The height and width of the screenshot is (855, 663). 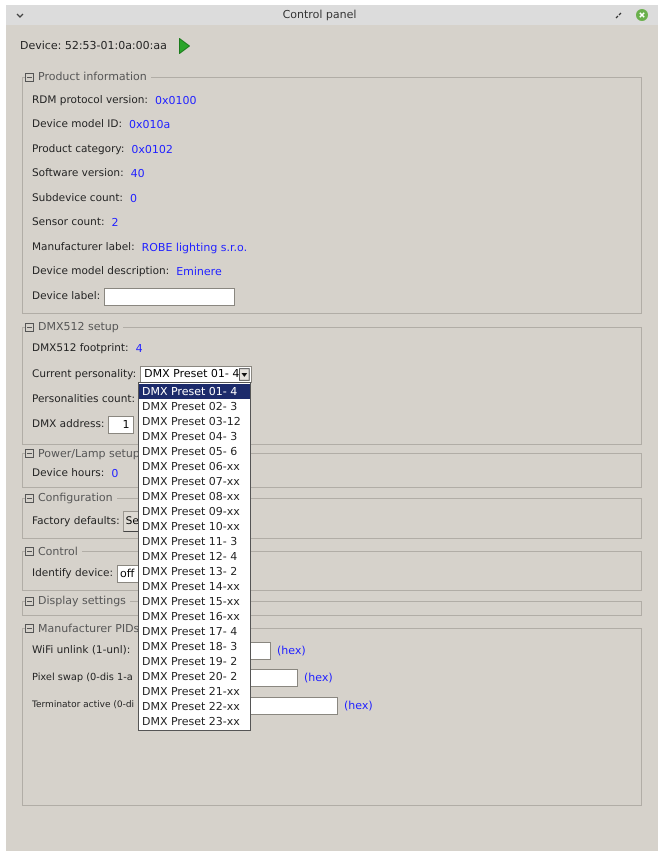 I want to click on field-label: DMX address:, so click(x=68, y=424).